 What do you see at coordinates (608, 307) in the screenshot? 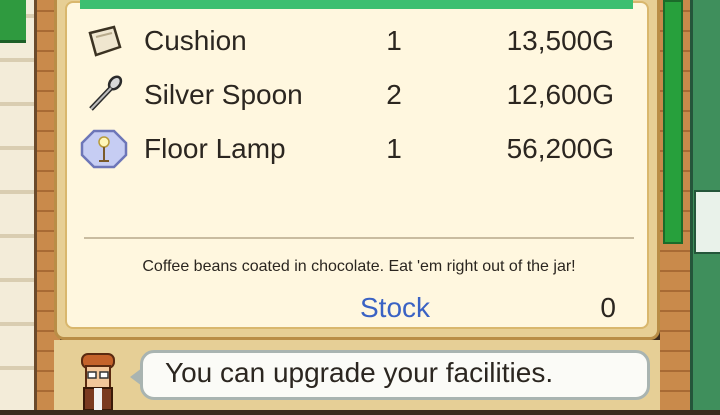
I see `stock-value: 0` at bounding box center [608, 307].